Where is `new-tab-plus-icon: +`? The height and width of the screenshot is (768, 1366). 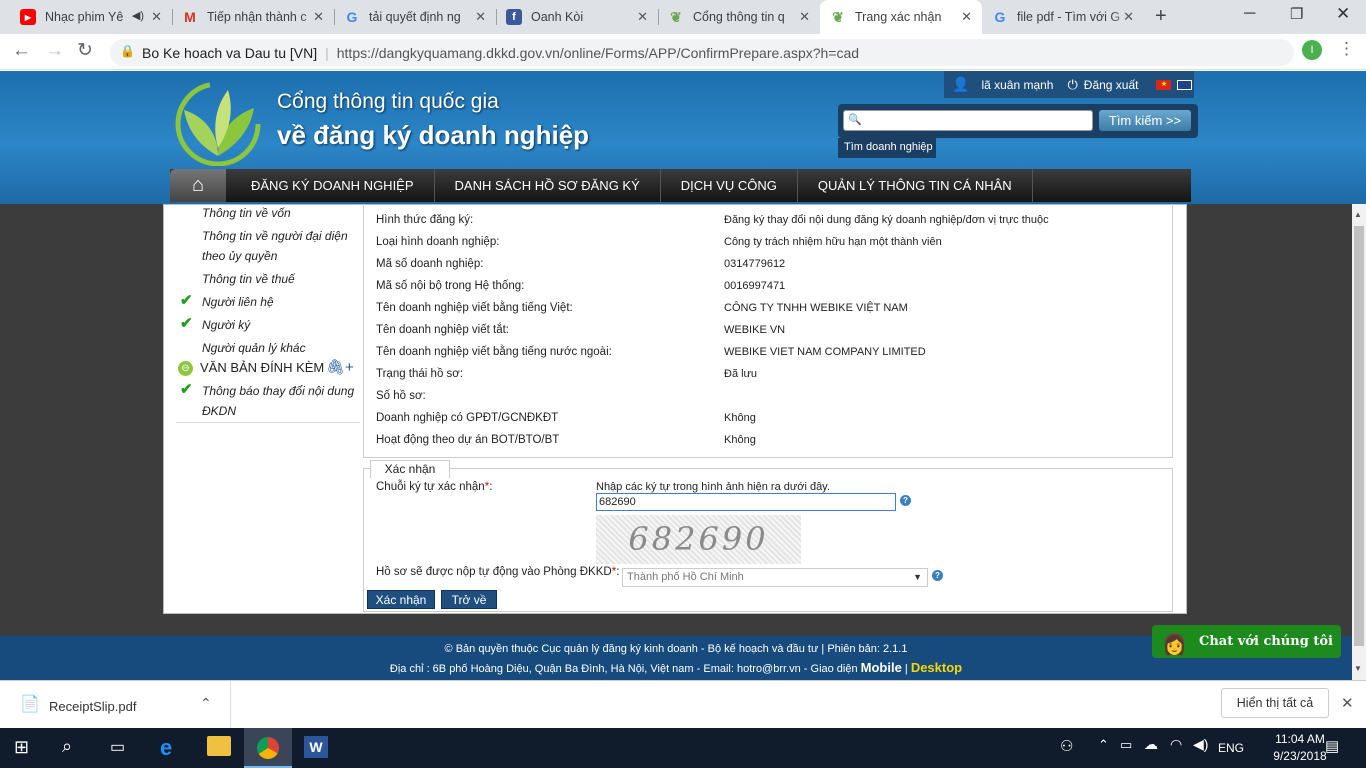 new-tab-plus-icon: + is located at coordinates (1161, 16).